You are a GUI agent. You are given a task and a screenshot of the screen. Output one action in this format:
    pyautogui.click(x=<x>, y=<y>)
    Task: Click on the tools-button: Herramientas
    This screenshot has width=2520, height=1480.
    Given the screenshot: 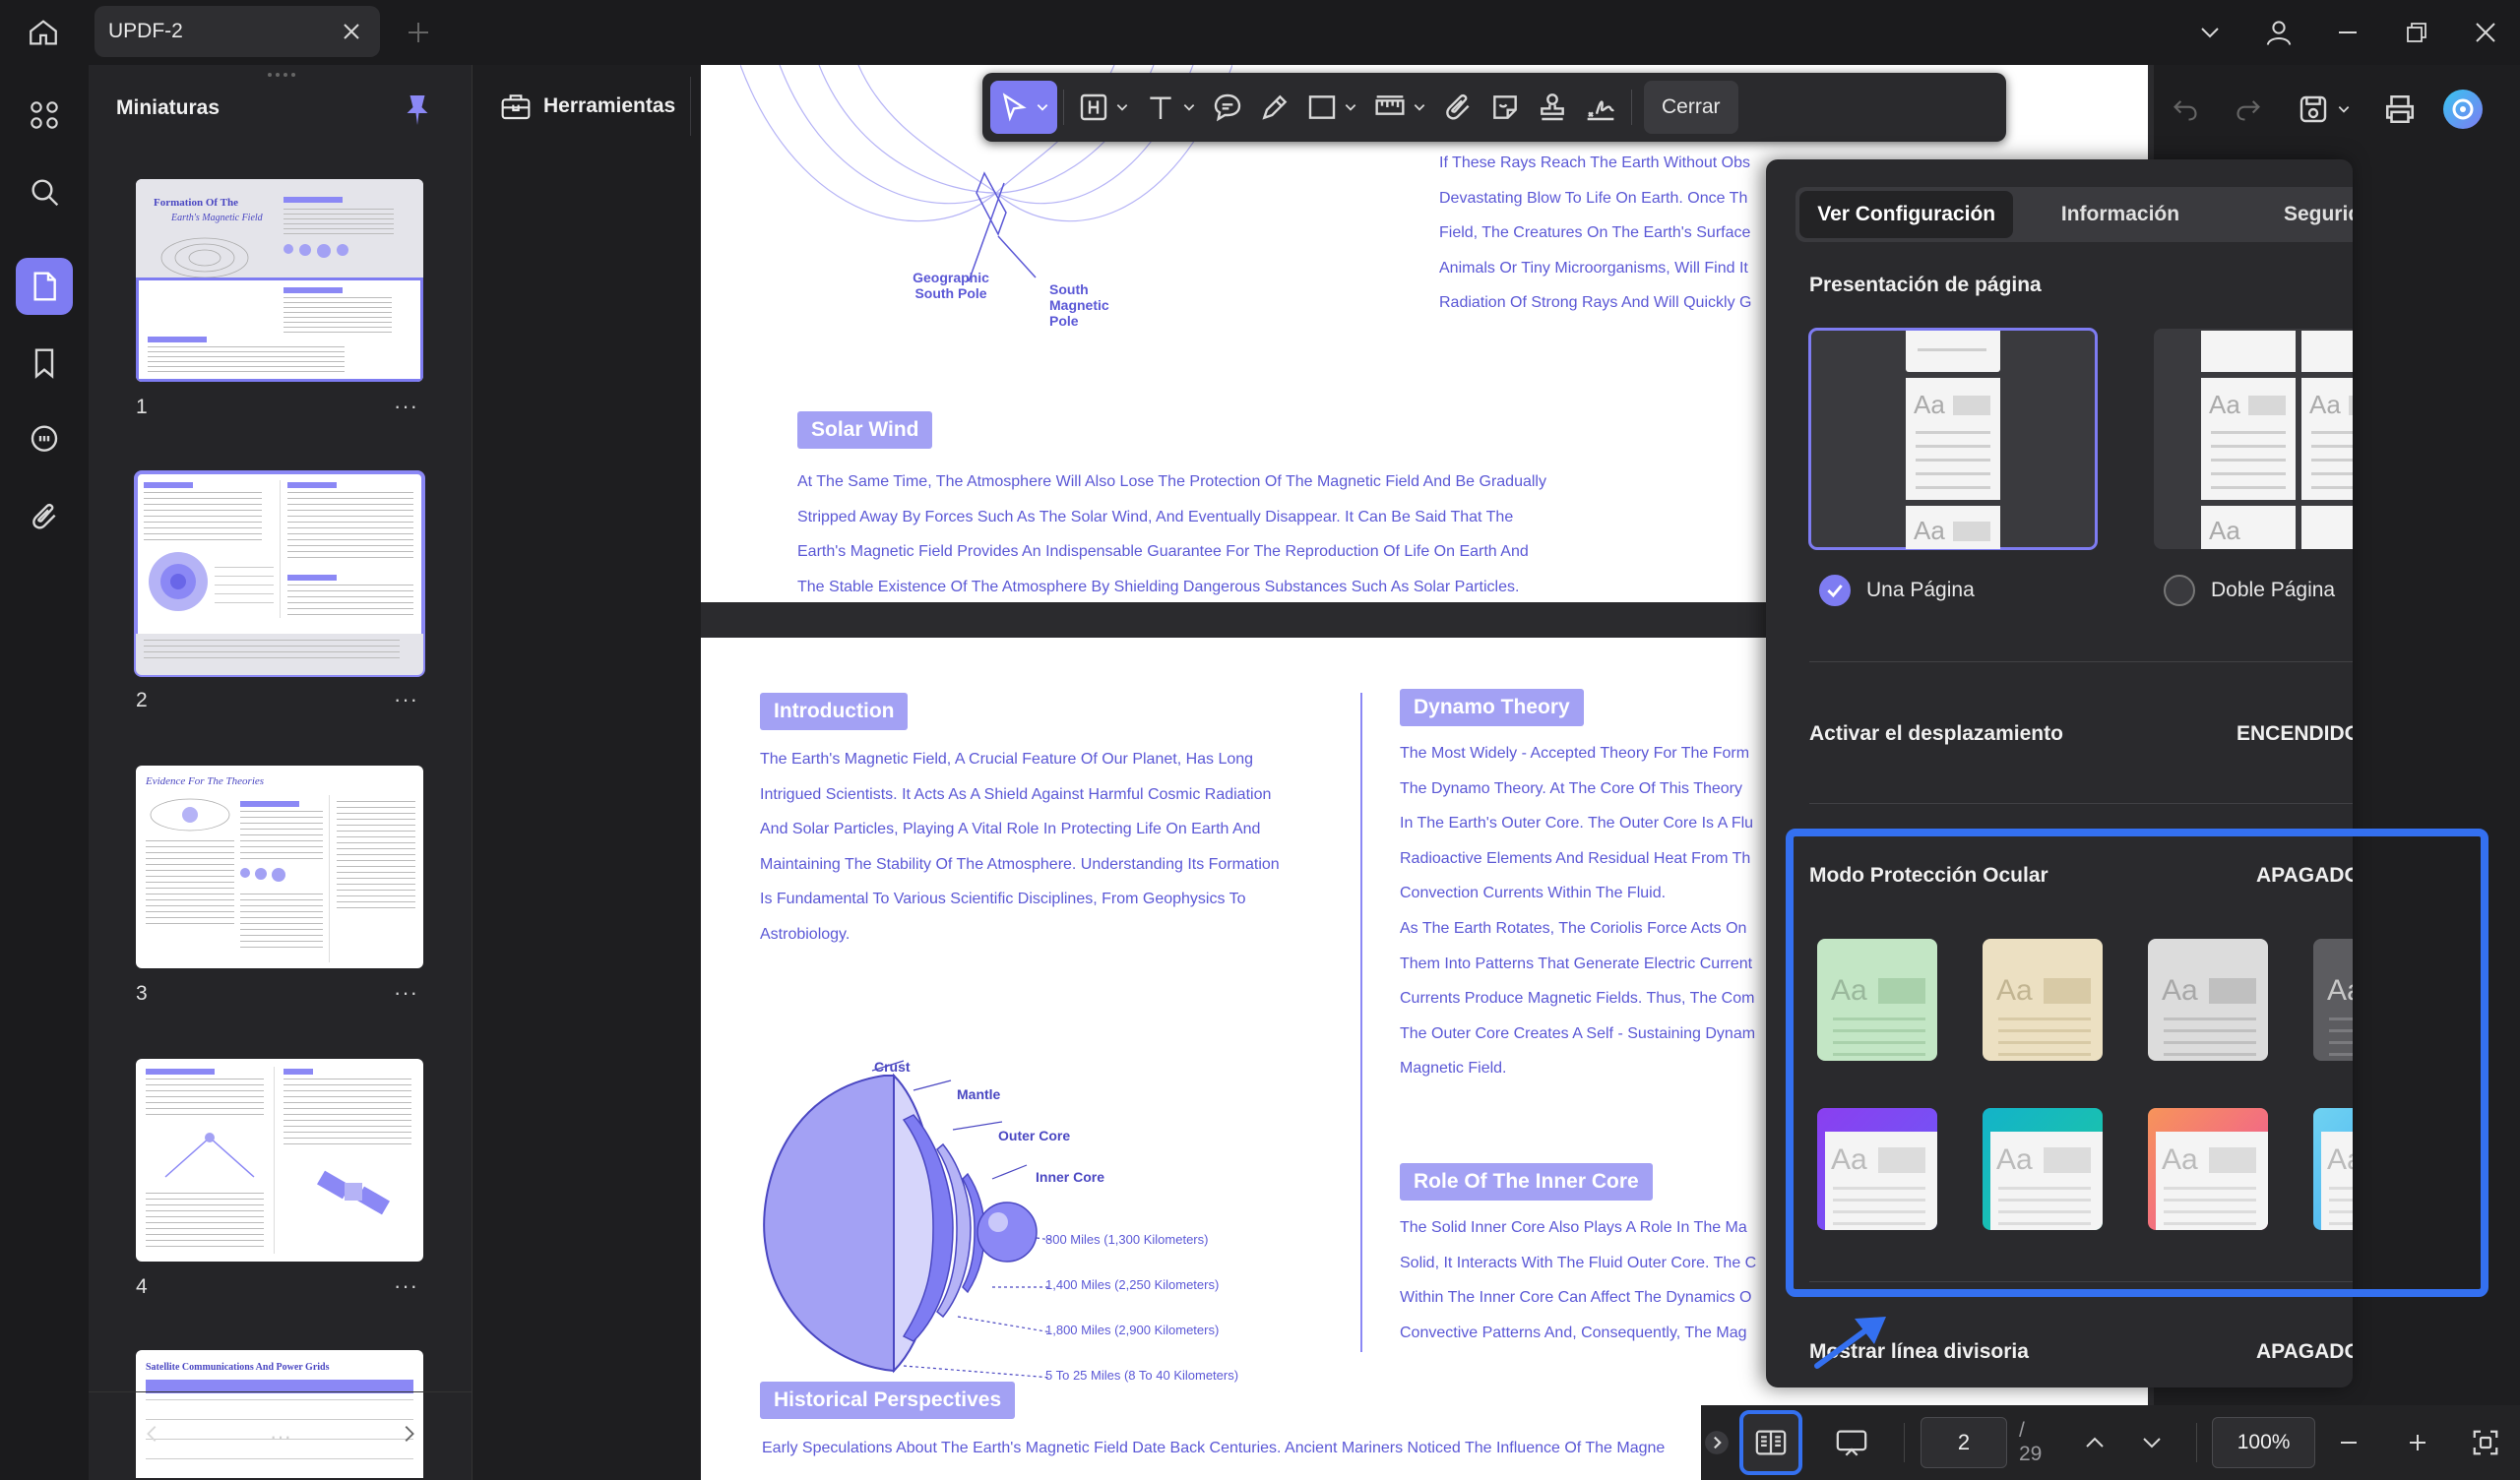 What is the action you would take?
    pyautogui.click(x=586, y=107)
    